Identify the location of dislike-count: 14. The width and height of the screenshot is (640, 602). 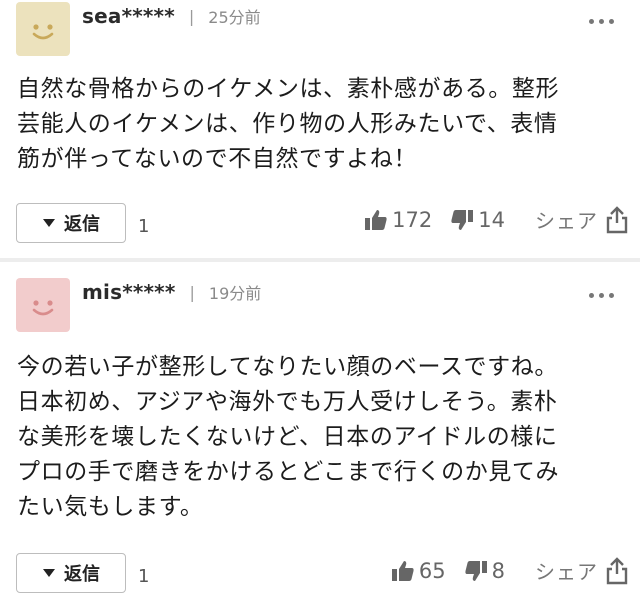
(491, 219).